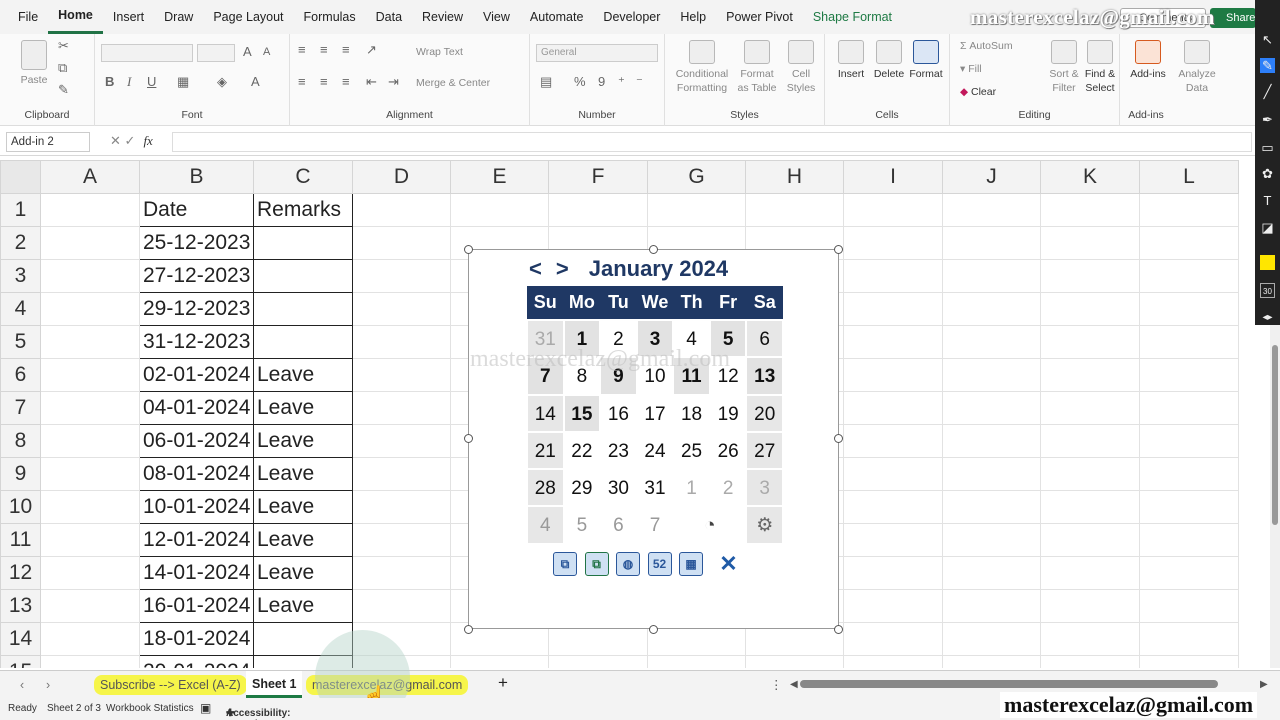  Describe the element at coordinates (20, 474) in the screenshot. I see `row-header: 9` at that location.